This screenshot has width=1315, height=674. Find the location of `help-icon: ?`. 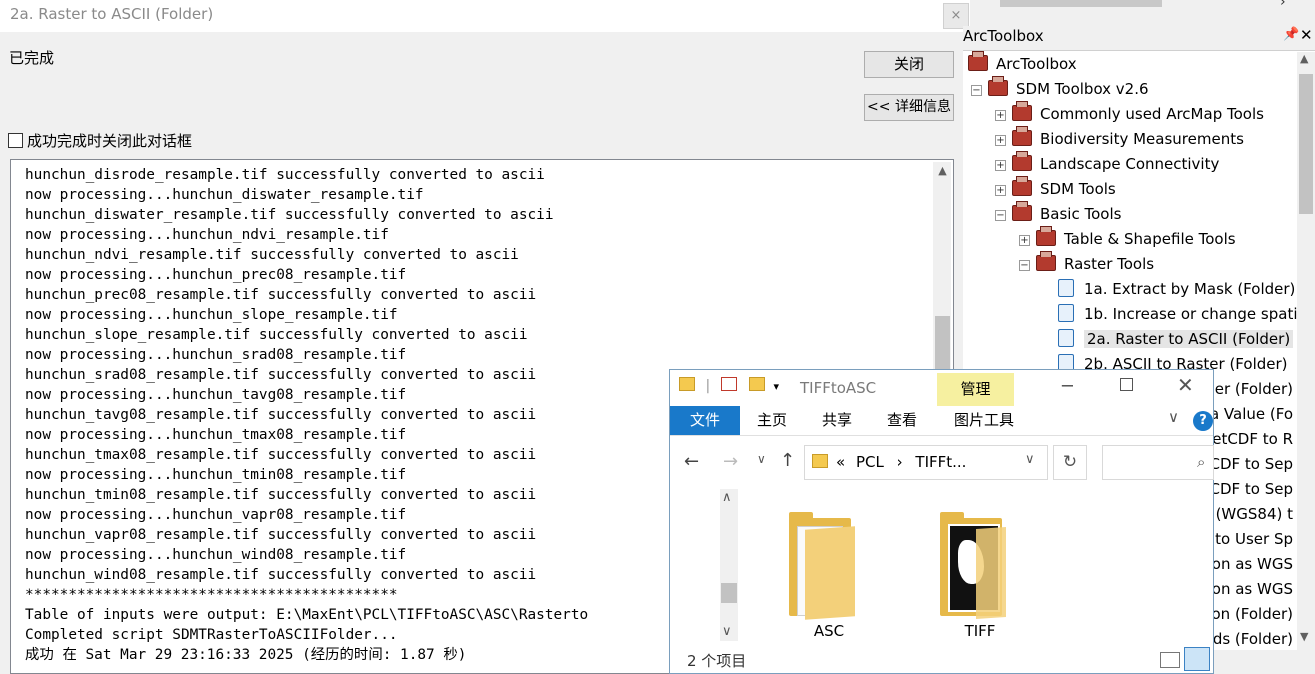

help-icon: ? is located at coordinates (1203, 421).